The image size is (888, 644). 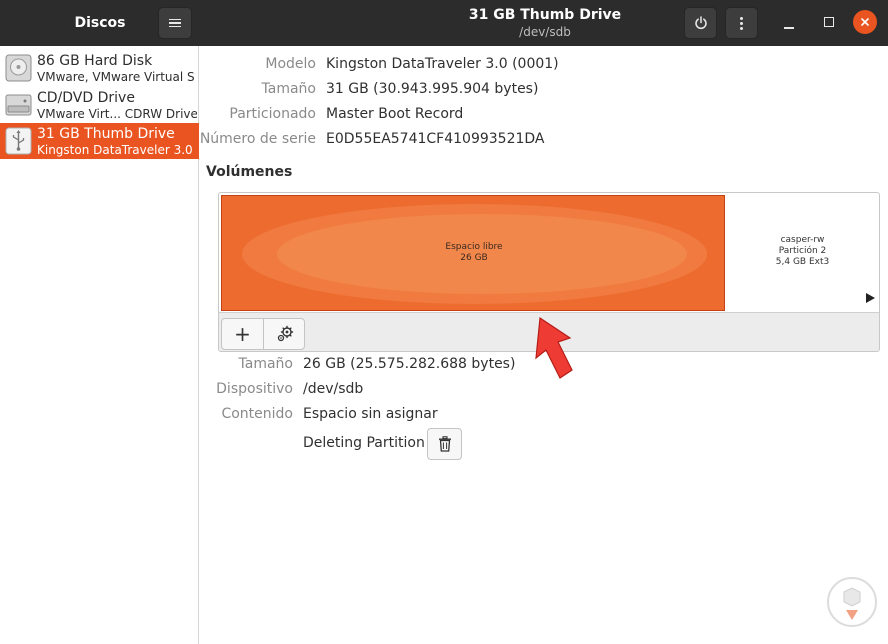 I want to click on power-off-button, so click(x=700, y=23).